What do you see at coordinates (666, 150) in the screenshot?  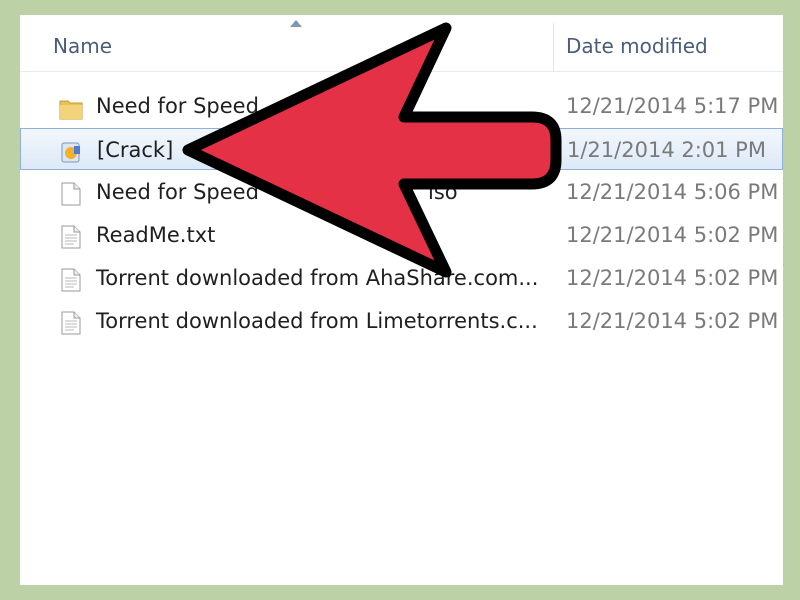 I see `file-date: 1/21/2014 2:01 PM` at bounding box center [666, 150].